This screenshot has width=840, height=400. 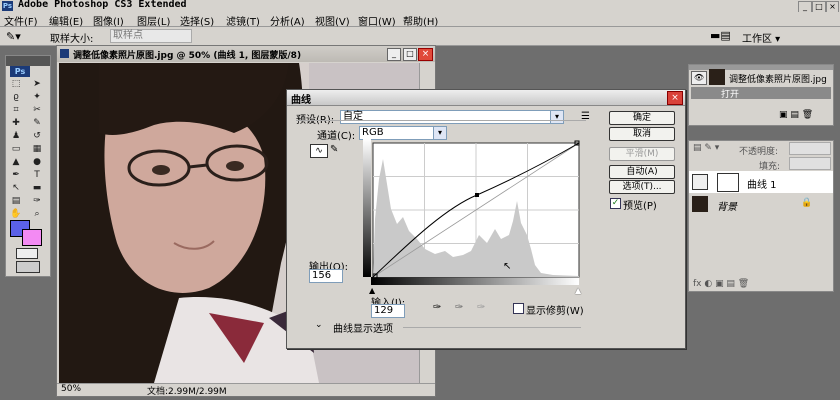 What do you see at coordinates (796, 115) in the screenshot?
I see `history-panel-buttons: ▣ ▤ 🗑` at bounding box center [796, 115].